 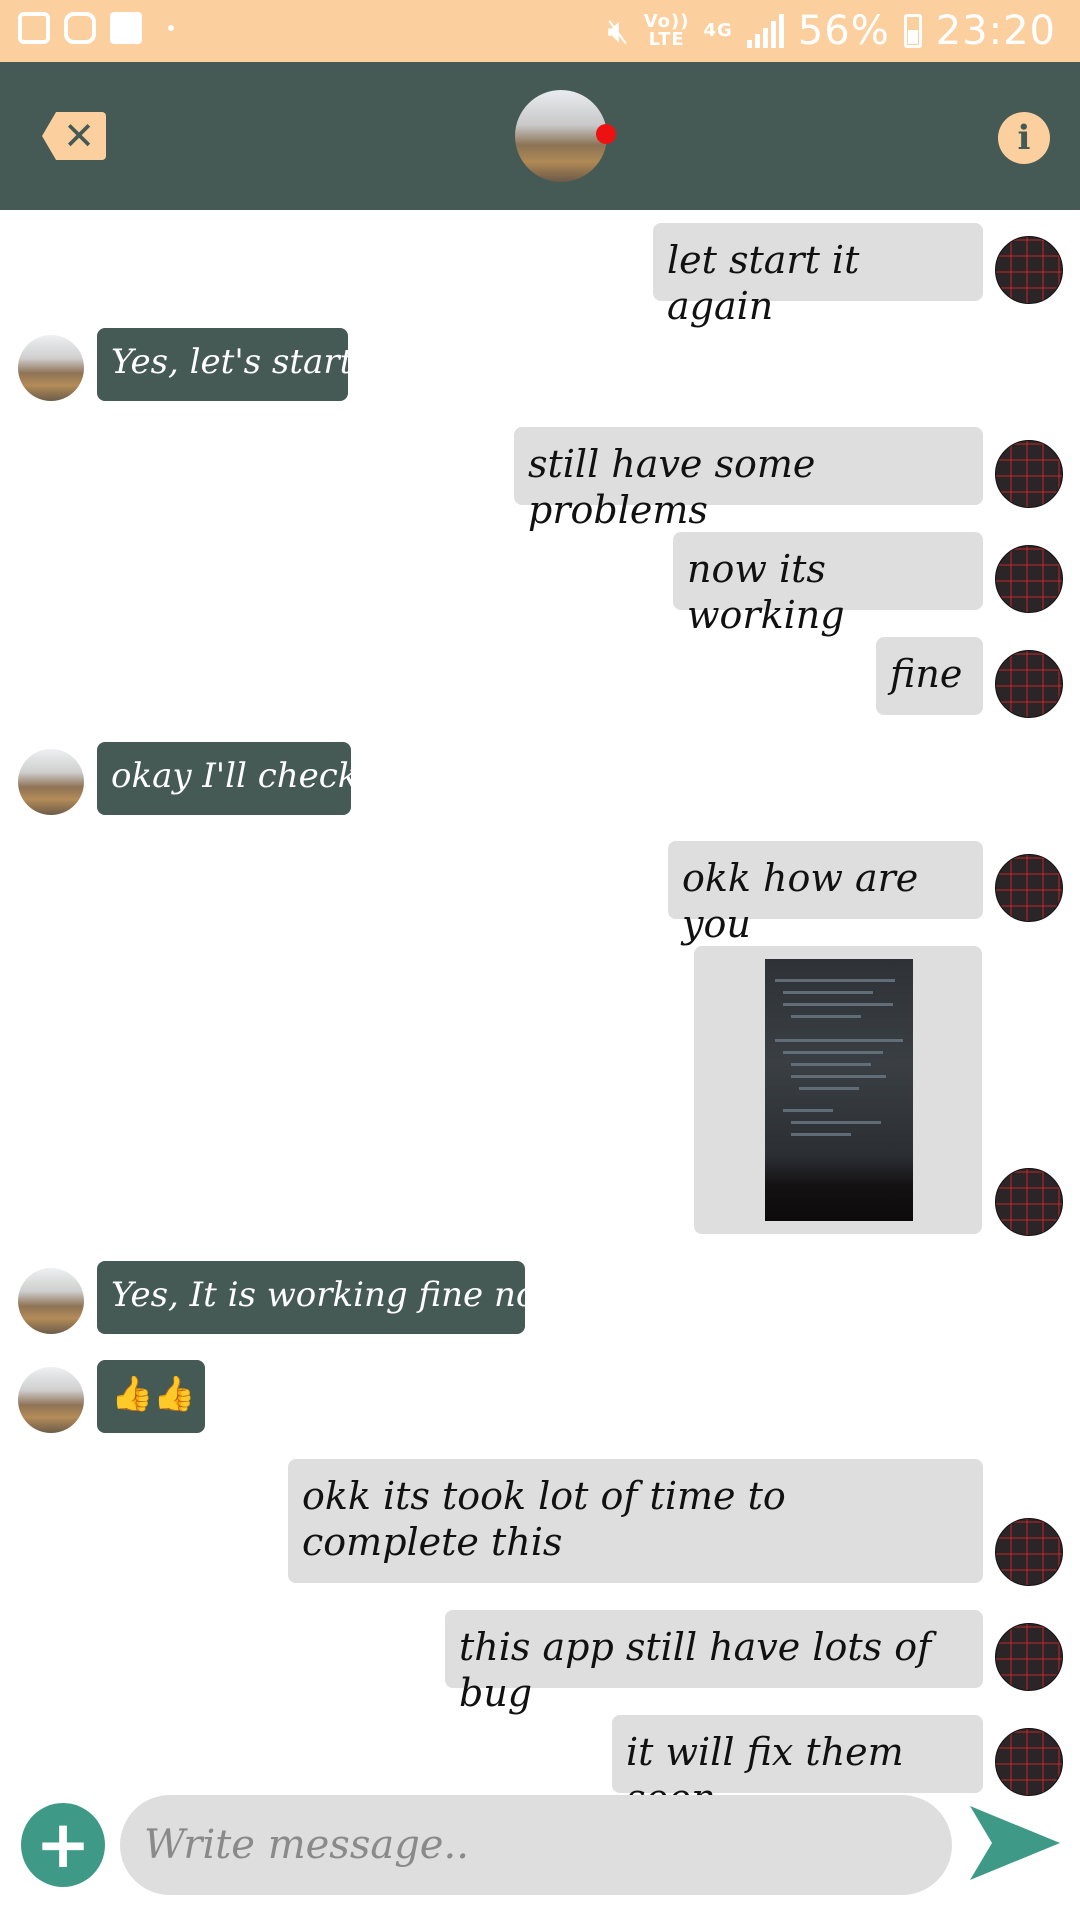 I want to click on send-button, so click(x=1015, y=1843).